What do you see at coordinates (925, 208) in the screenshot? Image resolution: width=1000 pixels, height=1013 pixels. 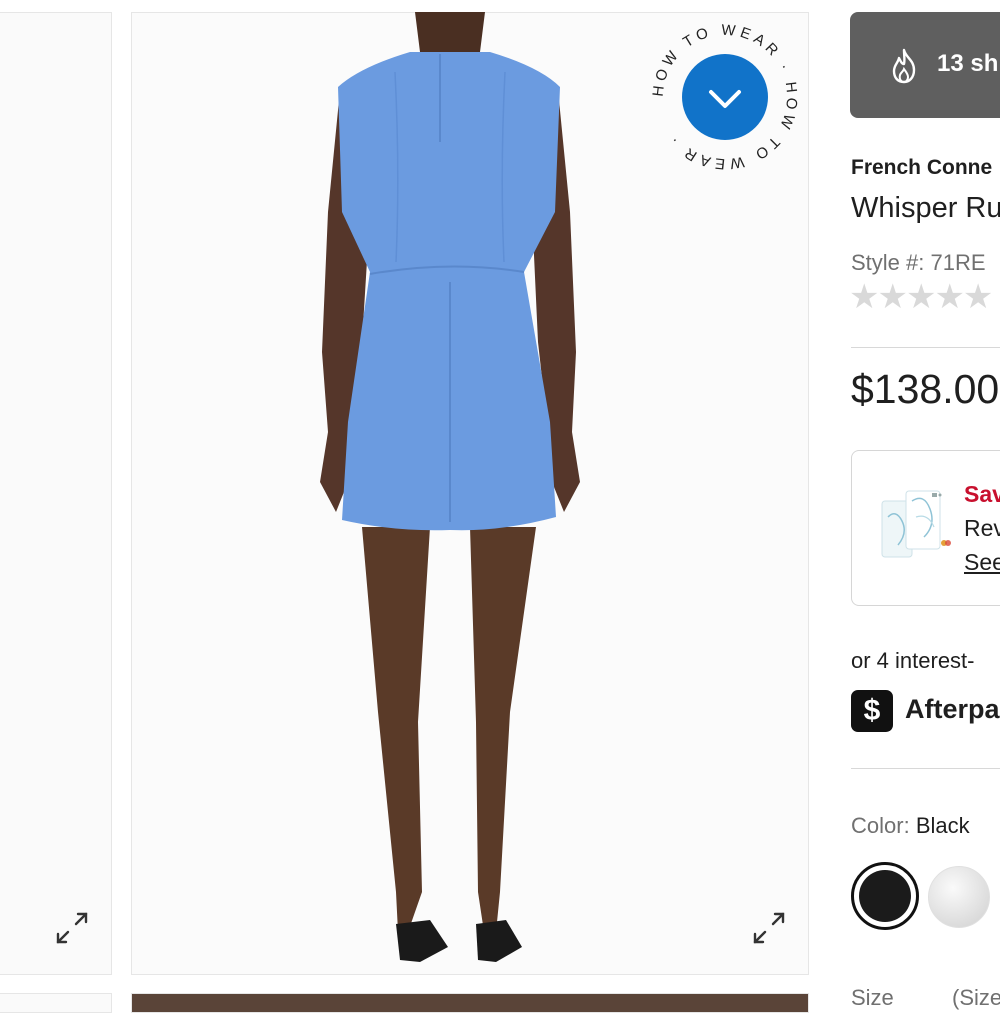 I see `product-title: Whisper Ru` at bounding box center [925, 208].